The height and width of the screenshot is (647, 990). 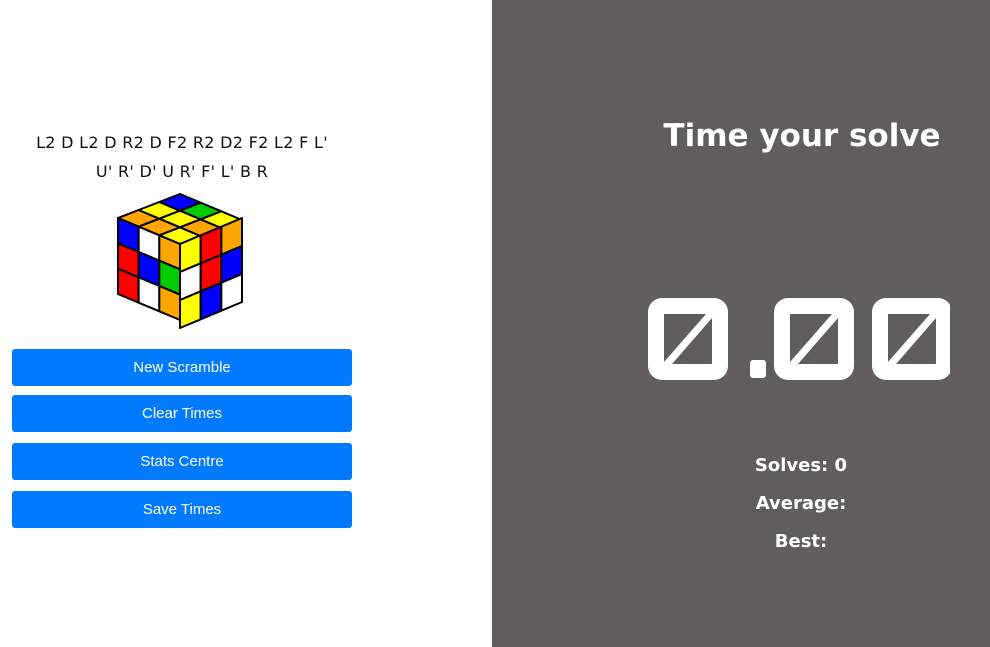 What do you see at coordinates (841, 465) in the screenshot?
I see `solves-value: 0` at bounding box center [841, 465].